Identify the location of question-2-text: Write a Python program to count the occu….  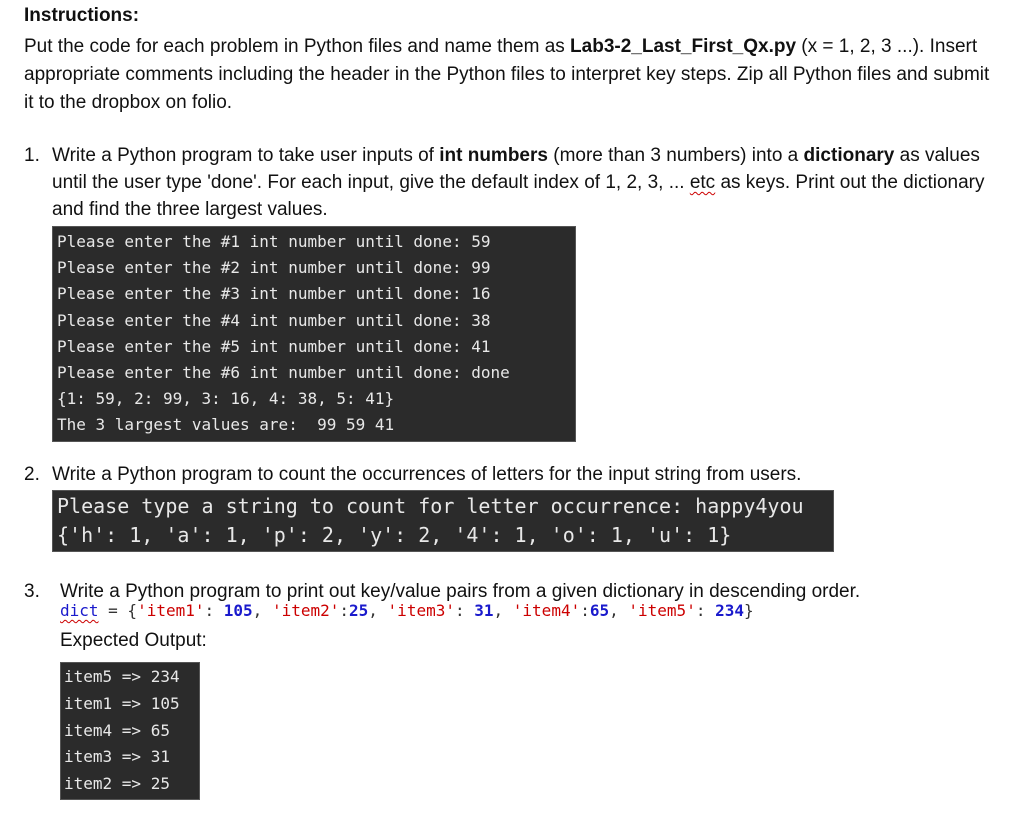
(427, 474).